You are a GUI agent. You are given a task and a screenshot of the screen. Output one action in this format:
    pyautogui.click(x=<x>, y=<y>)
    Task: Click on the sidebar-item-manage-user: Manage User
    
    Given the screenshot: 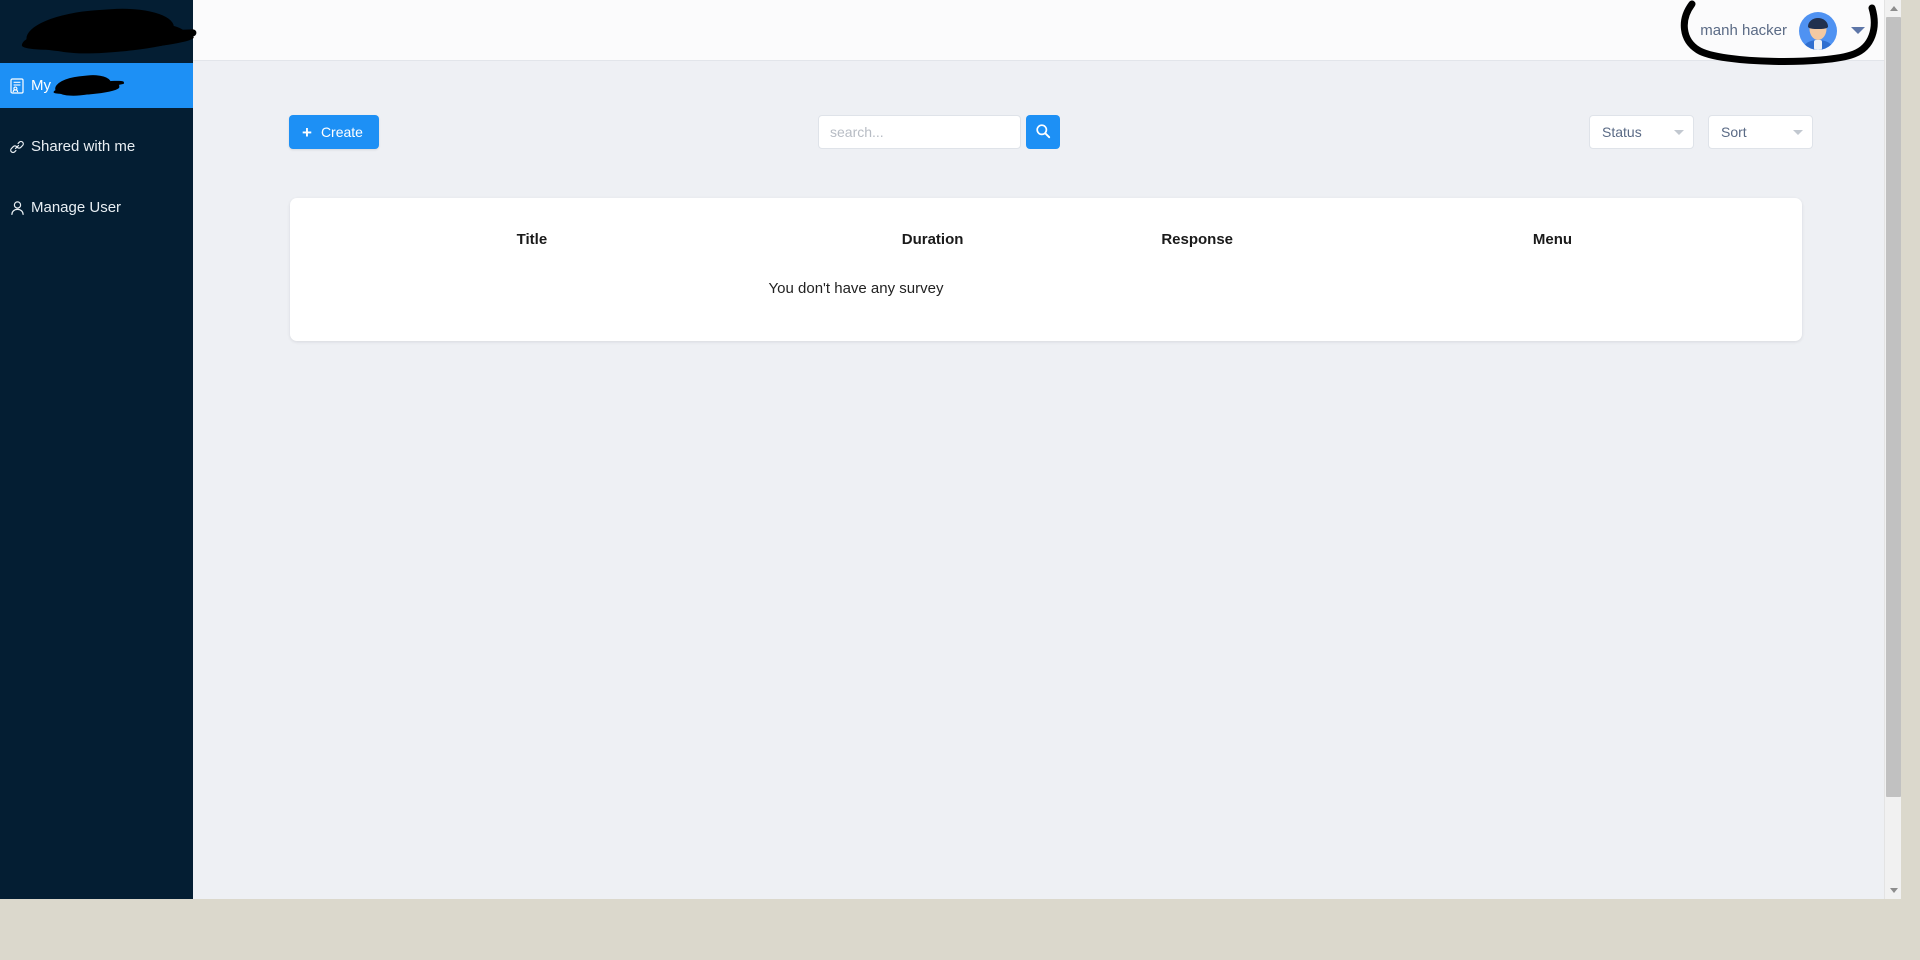 What is the action you would take?
    pyautogui.click(x=96, y=207)
    